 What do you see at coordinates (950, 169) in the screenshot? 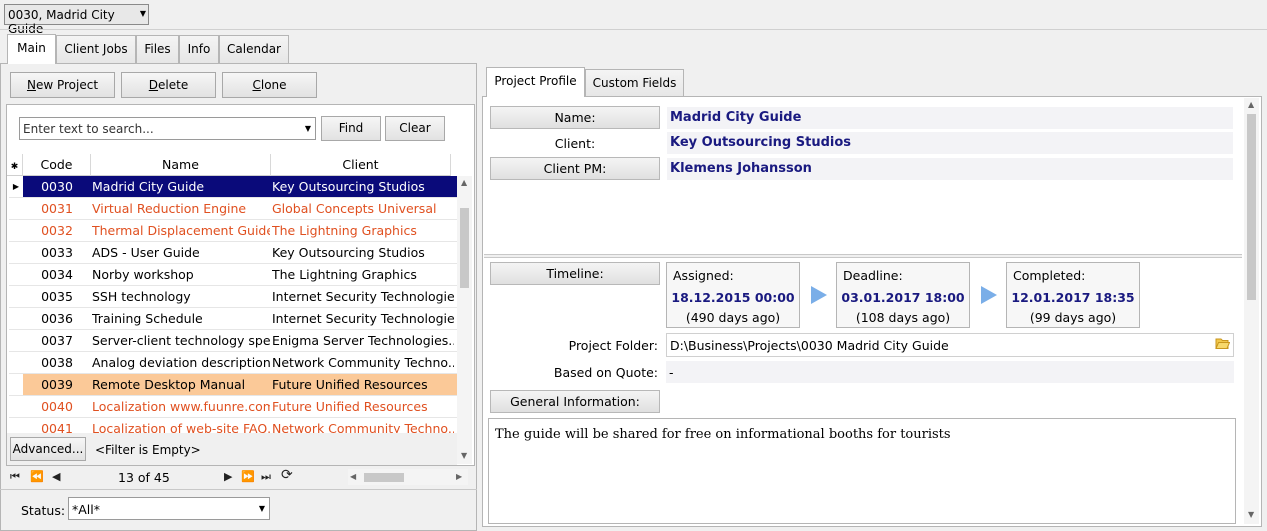
I see `client-pm-value: Klemens Johansson` at bounding box center [950, 169].